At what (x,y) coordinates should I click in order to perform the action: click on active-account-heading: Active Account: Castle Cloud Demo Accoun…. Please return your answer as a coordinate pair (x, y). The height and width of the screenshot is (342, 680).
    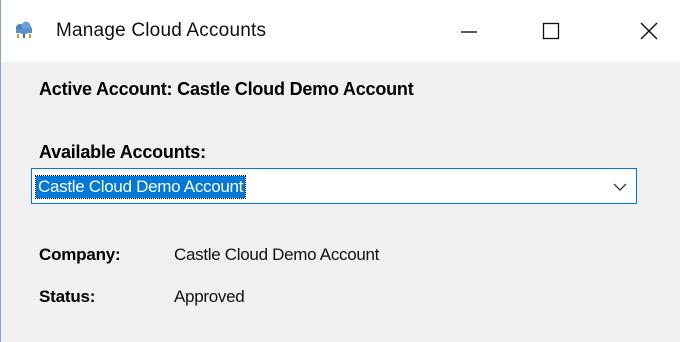
    Looking at the image, I should click on (226, 89).